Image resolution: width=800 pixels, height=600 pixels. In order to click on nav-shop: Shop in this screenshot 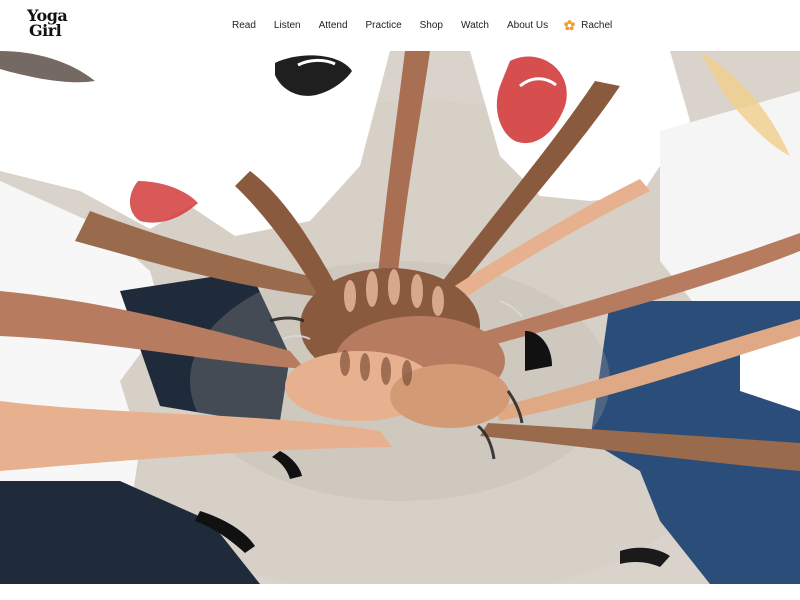, I will do `click(431, 25)`.